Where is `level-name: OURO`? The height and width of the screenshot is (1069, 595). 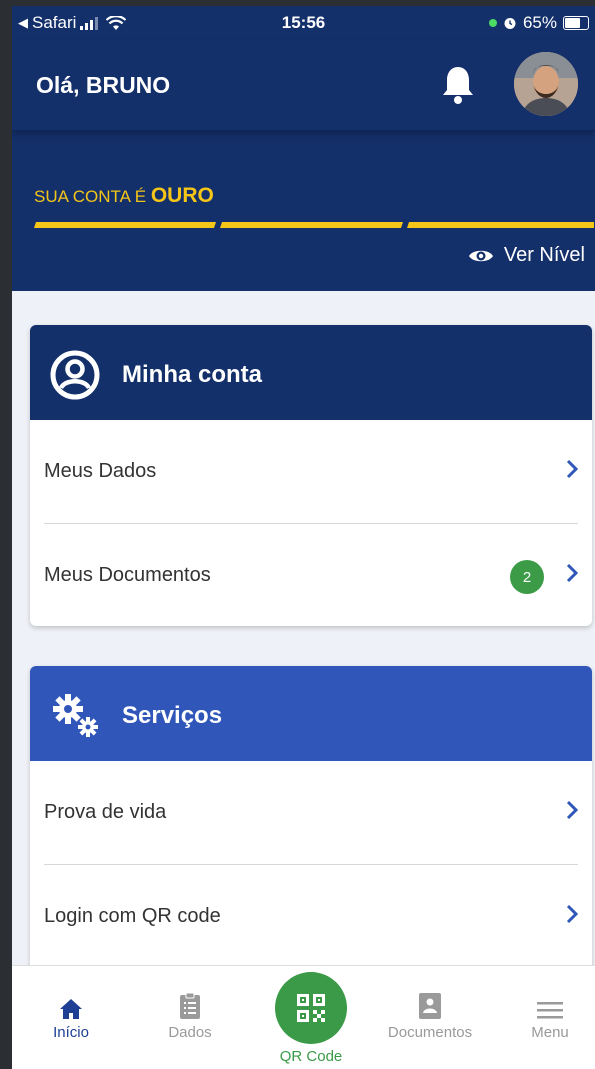 level-name: OURO is located at coordinates (182, 195).